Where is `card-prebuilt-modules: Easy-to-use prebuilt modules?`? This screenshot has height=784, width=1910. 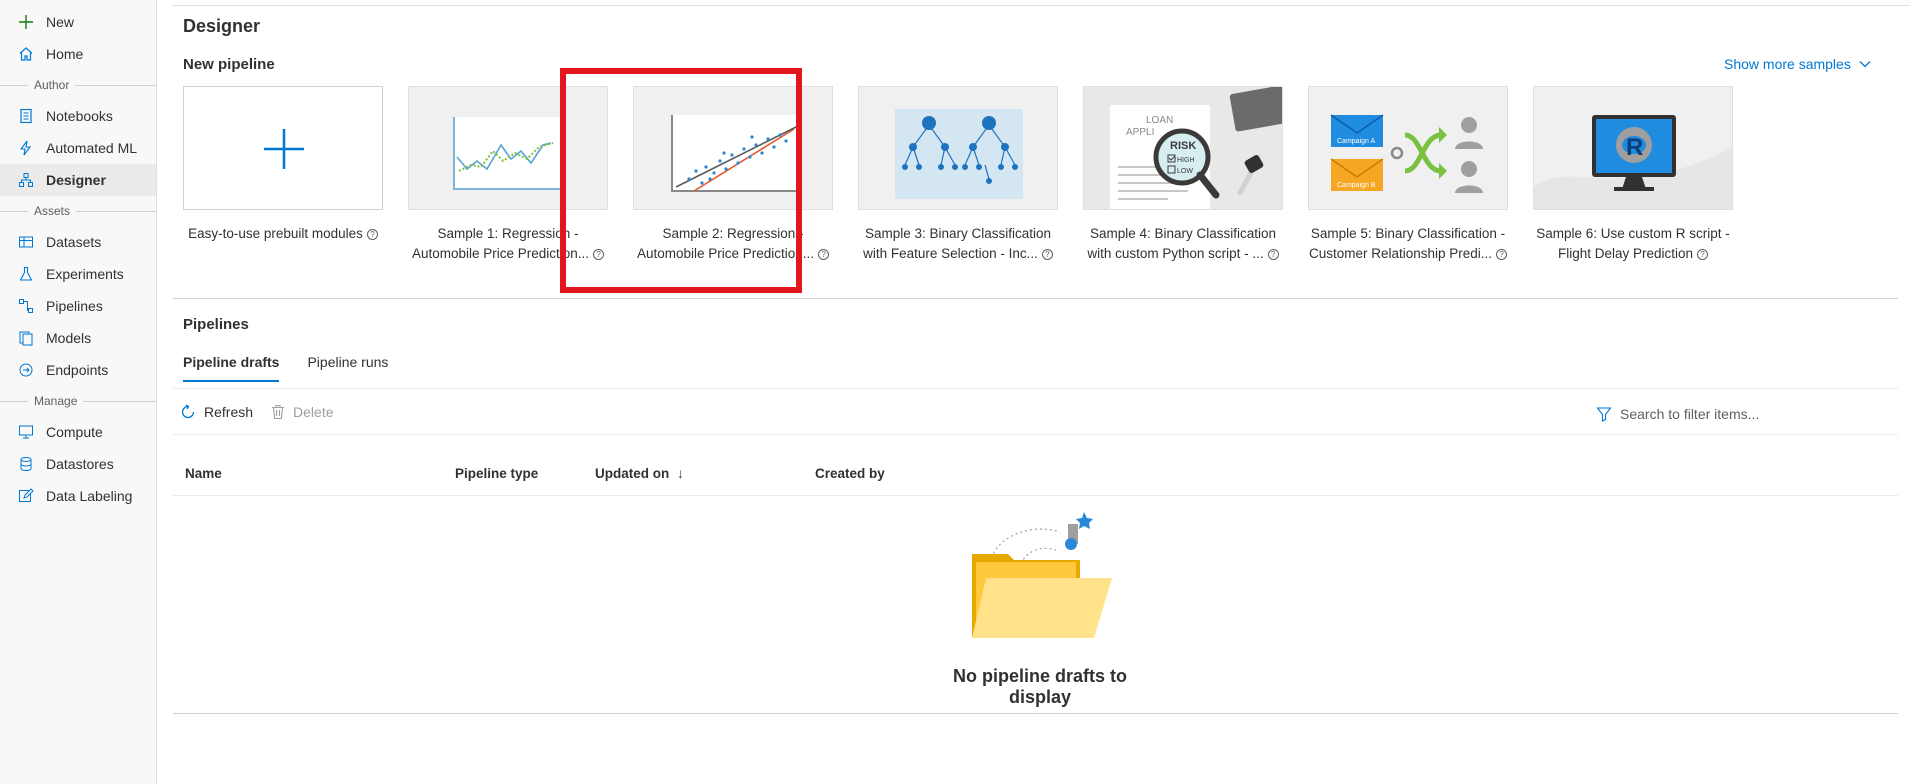
card-prebuilt-modules: Easy-to-use prebuilt modules? is located at coordinates (283, 165).